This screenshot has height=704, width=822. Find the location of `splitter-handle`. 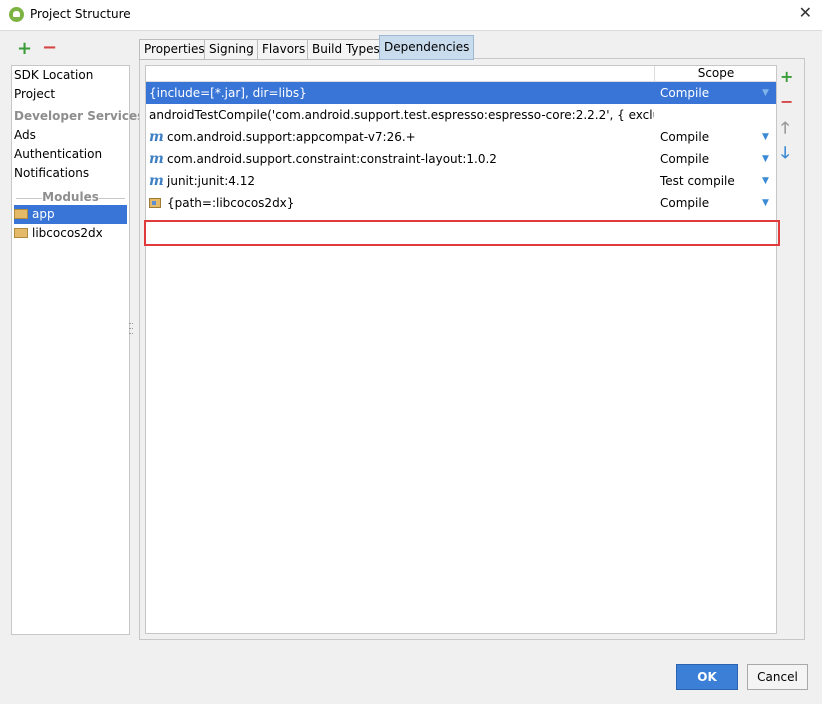

splitter-handle is located at coordinates (131, 333).